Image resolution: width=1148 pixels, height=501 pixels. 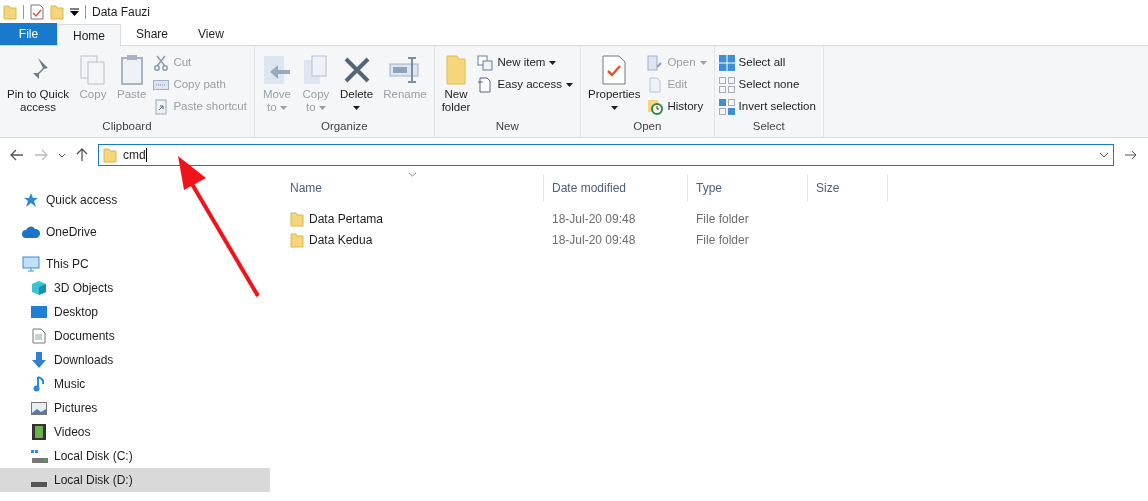 I want to click on open-icon, so click(x=655, y=62).